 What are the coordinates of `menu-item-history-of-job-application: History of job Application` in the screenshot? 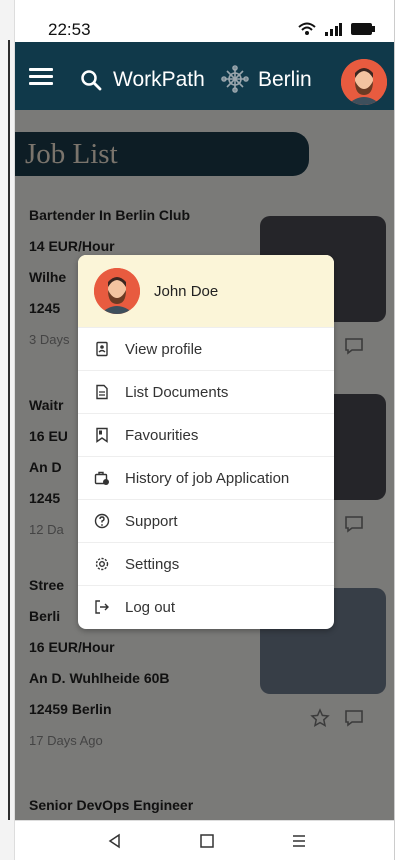 It's located at (206, 478).